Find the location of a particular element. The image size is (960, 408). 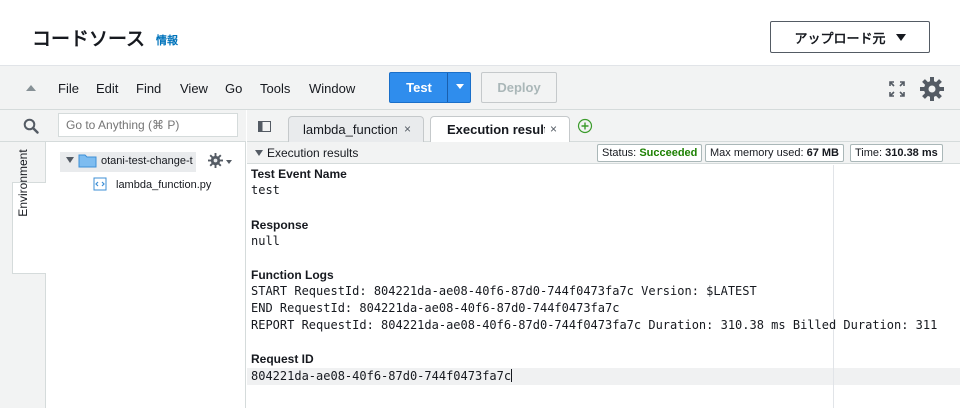

tab-execution-results: Execution results × is located at coordinates (500, 129).